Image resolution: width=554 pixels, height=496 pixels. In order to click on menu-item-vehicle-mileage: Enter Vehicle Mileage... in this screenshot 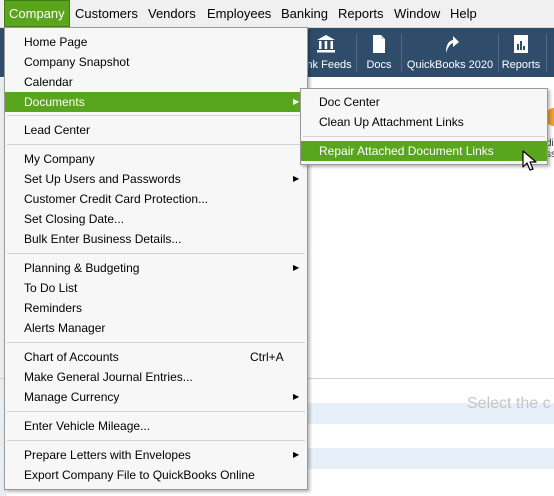, I will do `click(156, 426)`.